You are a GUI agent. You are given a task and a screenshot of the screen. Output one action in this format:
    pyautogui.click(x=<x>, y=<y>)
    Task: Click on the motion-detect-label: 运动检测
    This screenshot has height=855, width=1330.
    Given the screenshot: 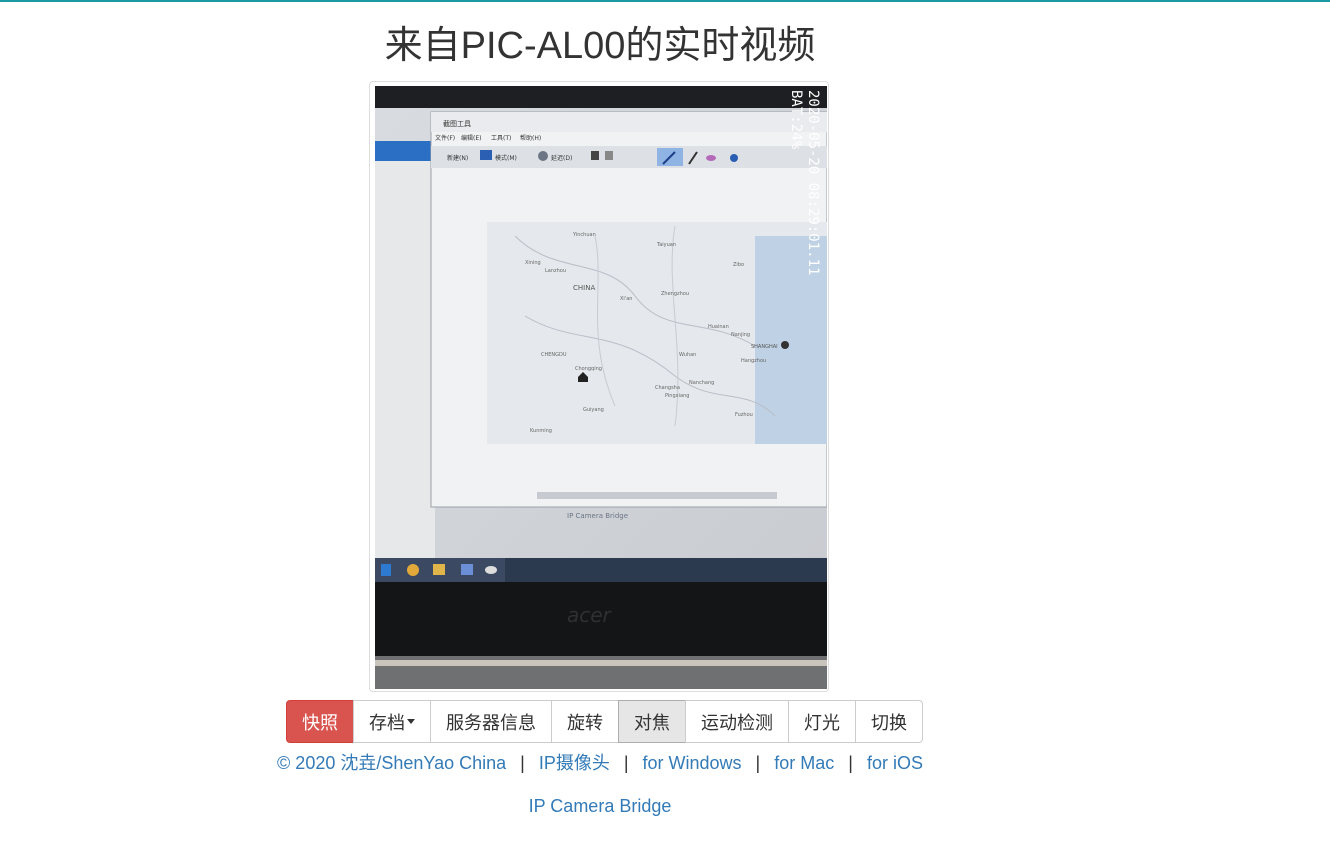 What is the action you would take?
    pyautogui.click(x=737, y=722)
    